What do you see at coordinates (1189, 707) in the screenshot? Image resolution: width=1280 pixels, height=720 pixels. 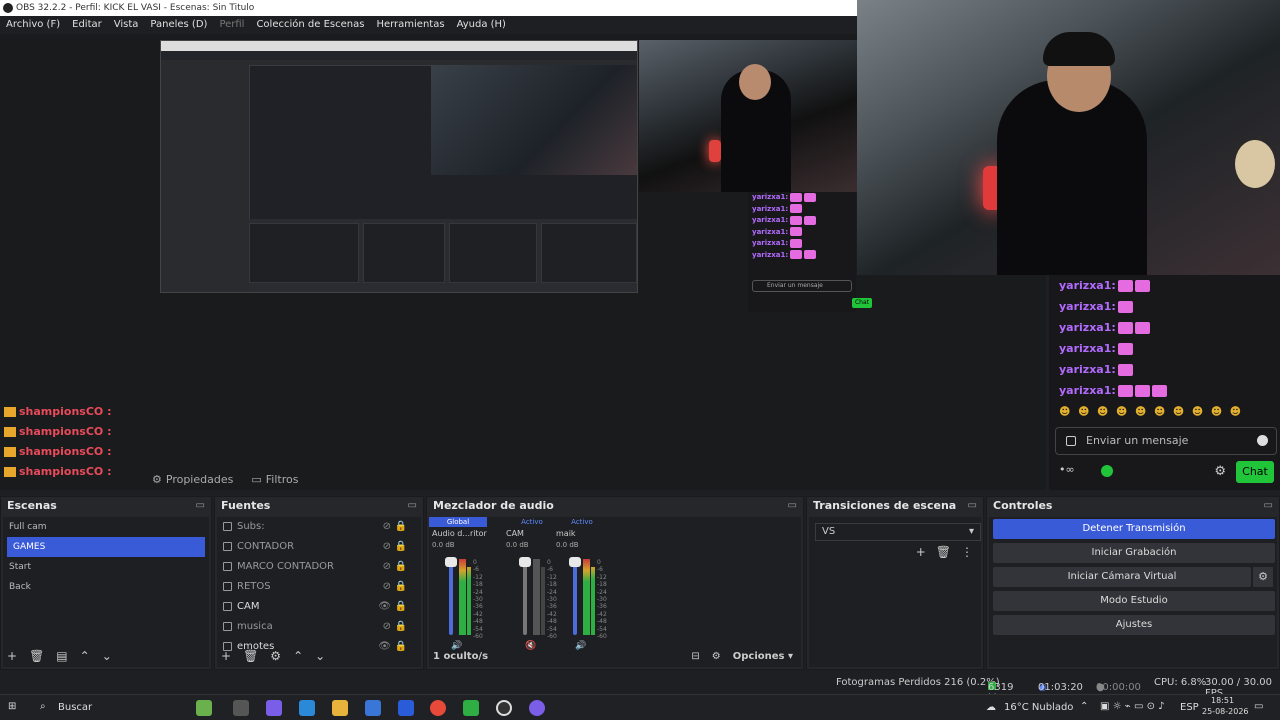 I see `language-indicator: ESP` at bounding box center [1189, 707].